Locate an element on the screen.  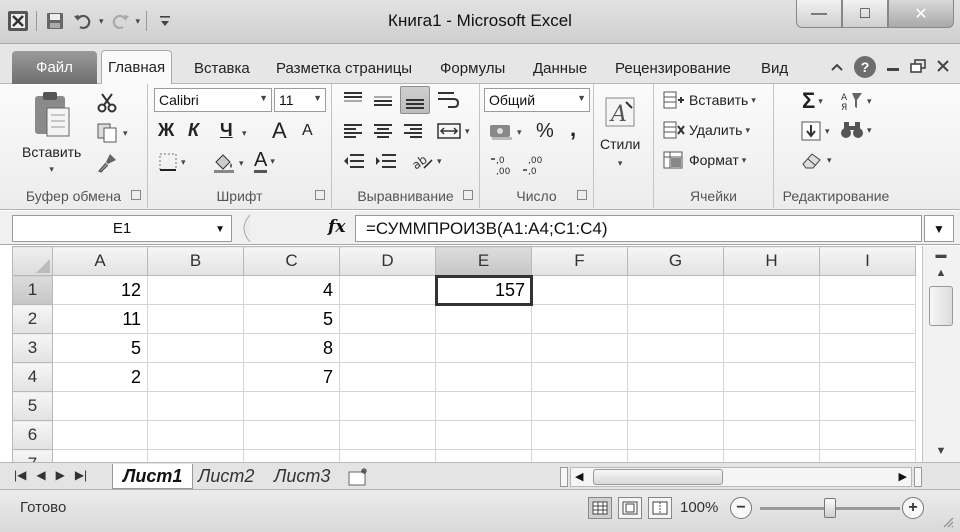
cell-i4 is located at coordinates (867, 377).